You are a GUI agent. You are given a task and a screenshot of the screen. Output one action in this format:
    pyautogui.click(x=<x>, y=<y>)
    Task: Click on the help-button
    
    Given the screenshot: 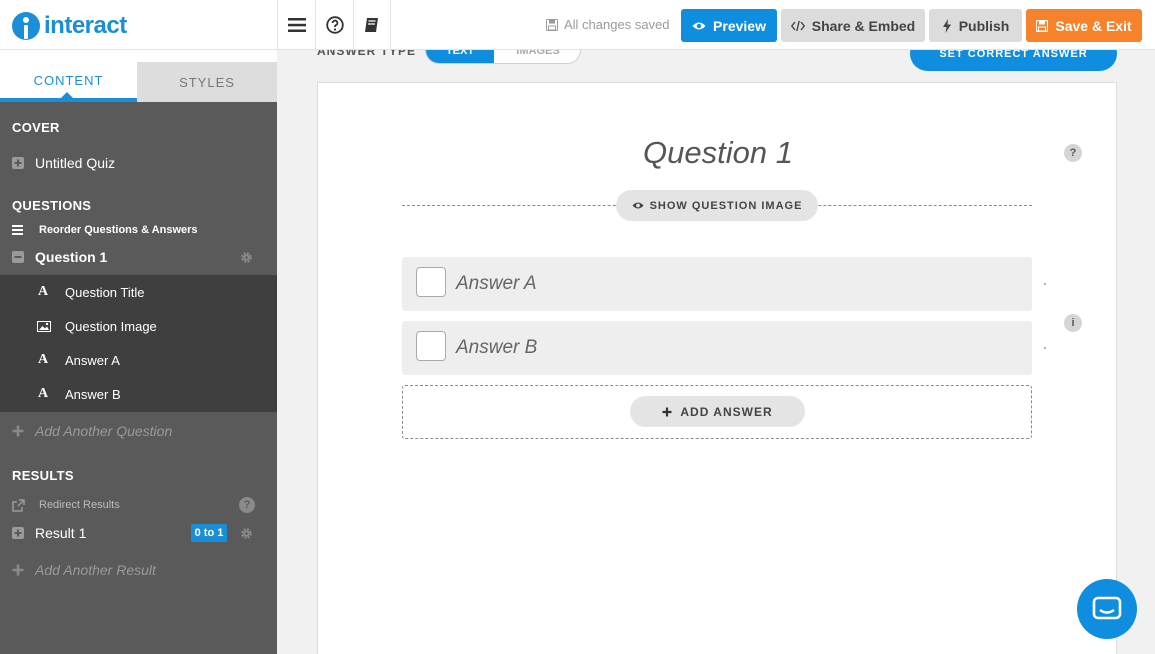 What is the action you would take?
    pyautogui.click(x=334, y=25)
    